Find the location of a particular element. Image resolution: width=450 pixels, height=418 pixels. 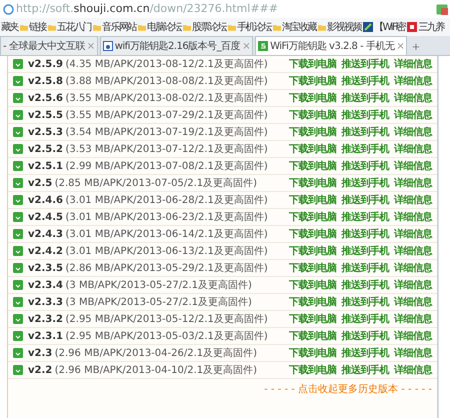

site-icon is located at coordinates (412, 27).